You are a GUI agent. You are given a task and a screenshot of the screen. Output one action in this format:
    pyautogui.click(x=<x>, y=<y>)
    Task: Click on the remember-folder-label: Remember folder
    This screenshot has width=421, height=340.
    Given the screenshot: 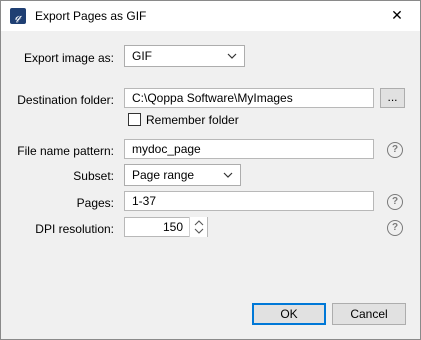 What is the action you would take?
    pyautogui.click(x=192, y=120)
    